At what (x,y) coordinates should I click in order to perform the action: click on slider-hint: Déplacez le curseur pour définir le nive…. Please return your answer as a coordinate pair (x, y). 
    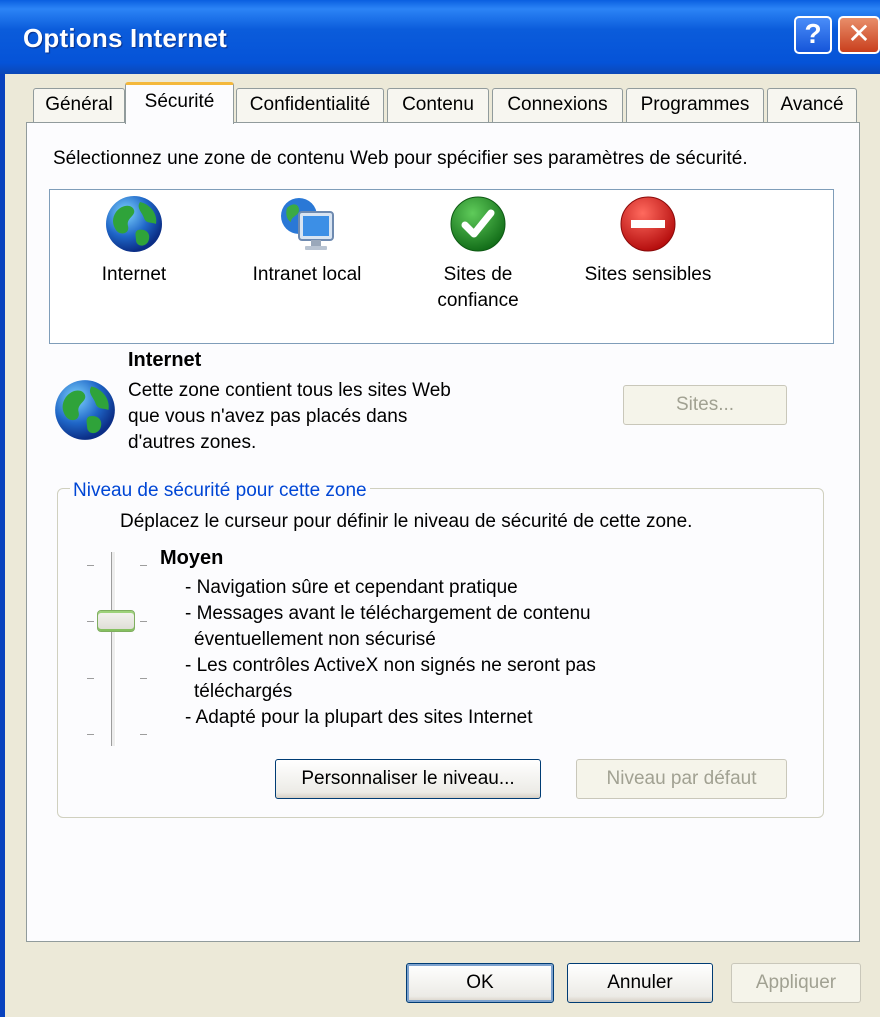
    Looking at the image, I should click on (406, 521).